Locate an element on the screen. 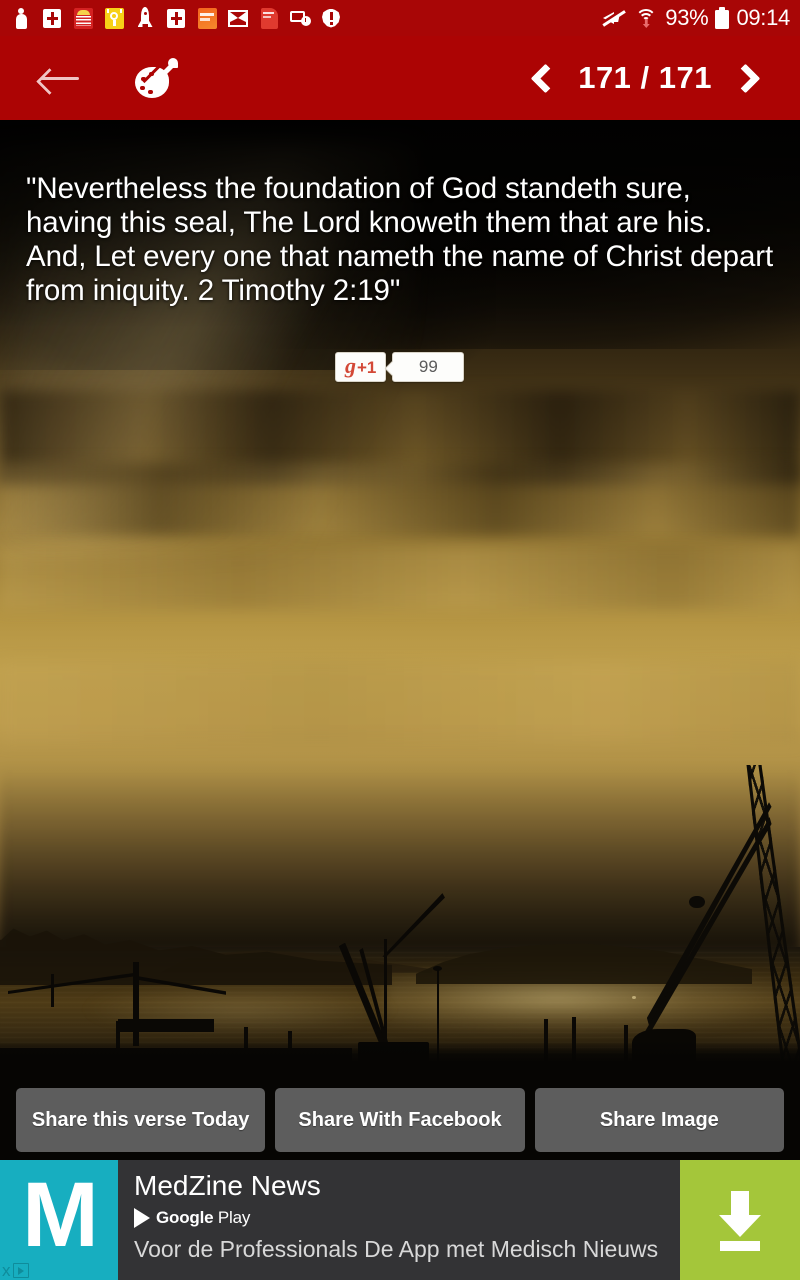  google-plus-one-widget: g +1 99 is located at coordinates (400, 367).